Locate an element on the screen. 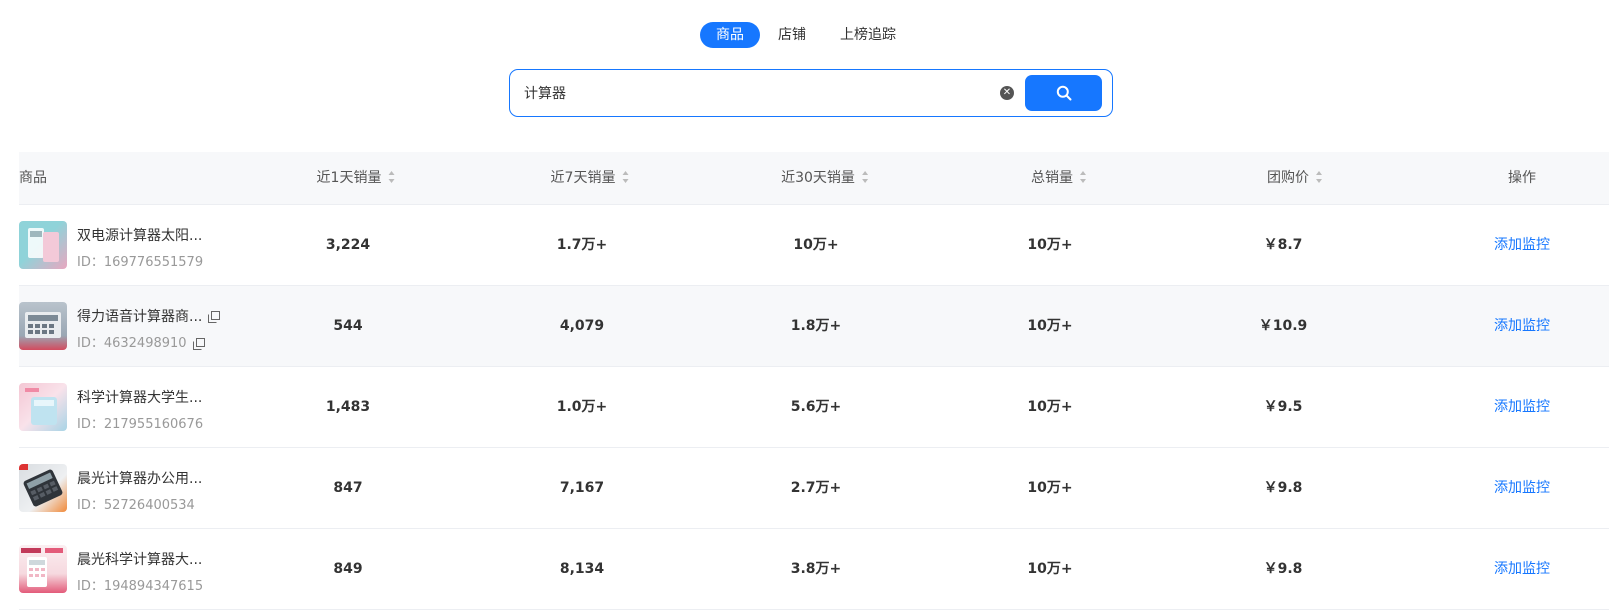  sales-7d: 7,167 is located at coordinates (582, 488).